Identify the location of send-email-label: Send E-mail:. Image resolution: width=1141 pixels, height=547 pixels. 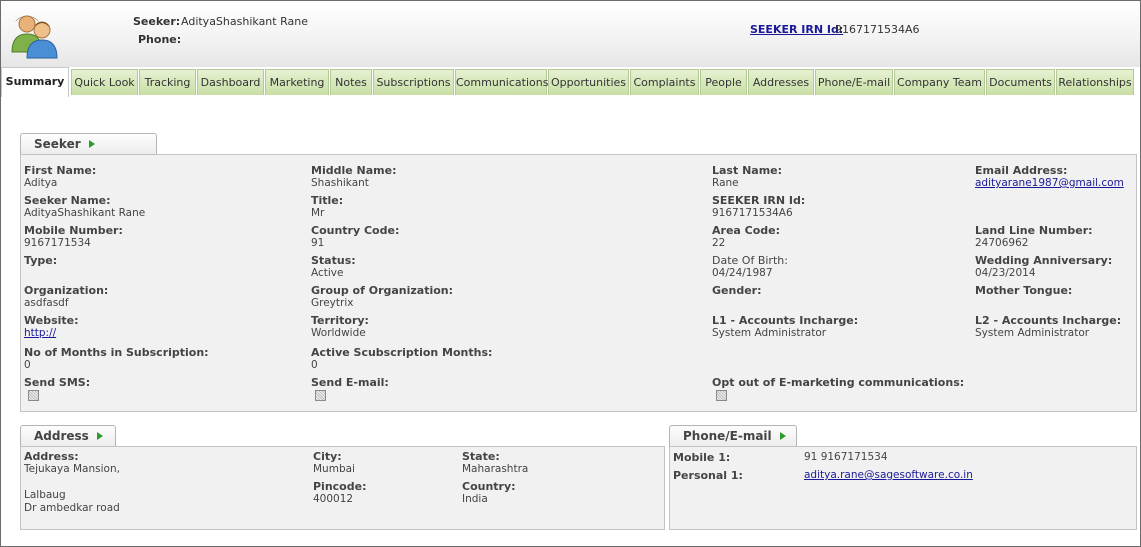
(350, 382).